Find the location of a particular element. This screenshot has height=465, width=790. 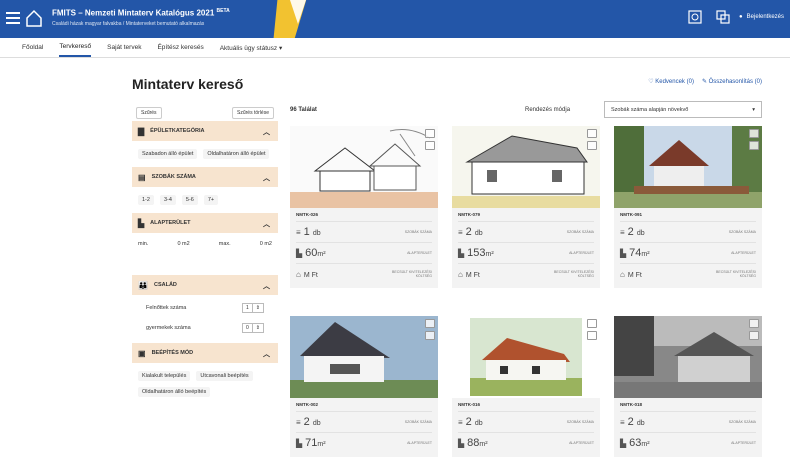

building-icon: ▣ is located at coordinates (142, 353).